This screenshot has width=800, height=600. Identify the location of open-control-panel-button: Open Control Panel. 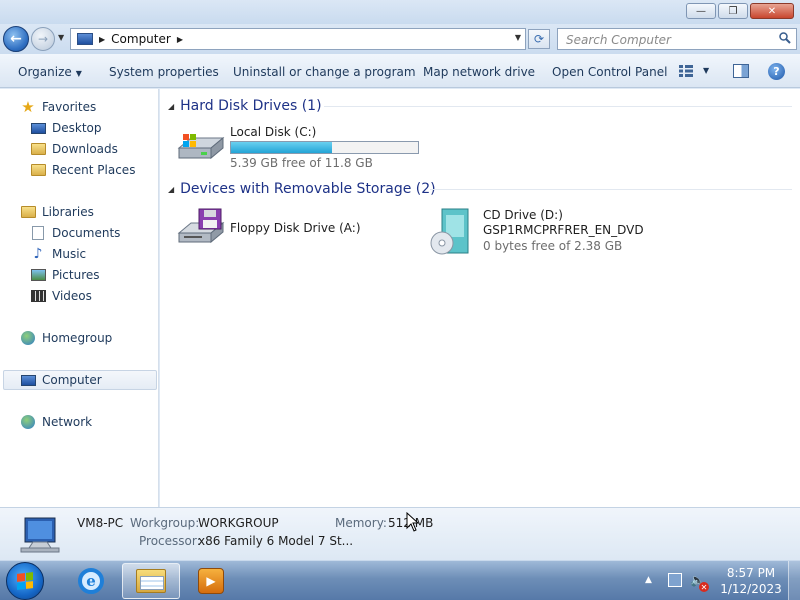
(609, 72).